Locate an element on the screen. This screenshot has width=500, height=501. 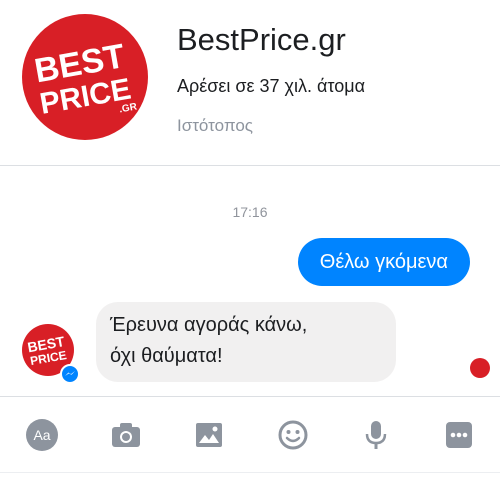
text-format-label: Aa is located at coordinates (41, 435).